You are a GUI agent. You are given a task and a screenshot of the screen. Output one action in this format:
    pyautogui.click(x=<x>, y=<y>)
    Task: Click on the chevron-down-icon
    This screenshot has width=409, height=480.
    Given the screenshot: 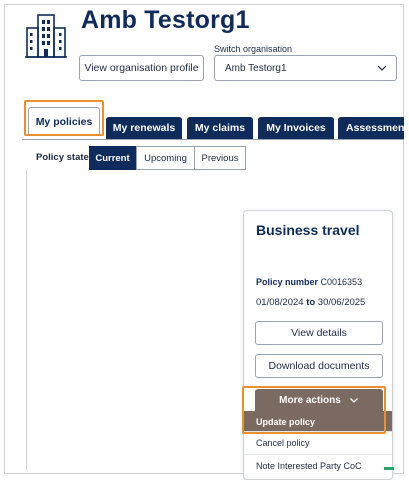 What is the action you would take?
    pyautogui.click(x=382, y=68)
    